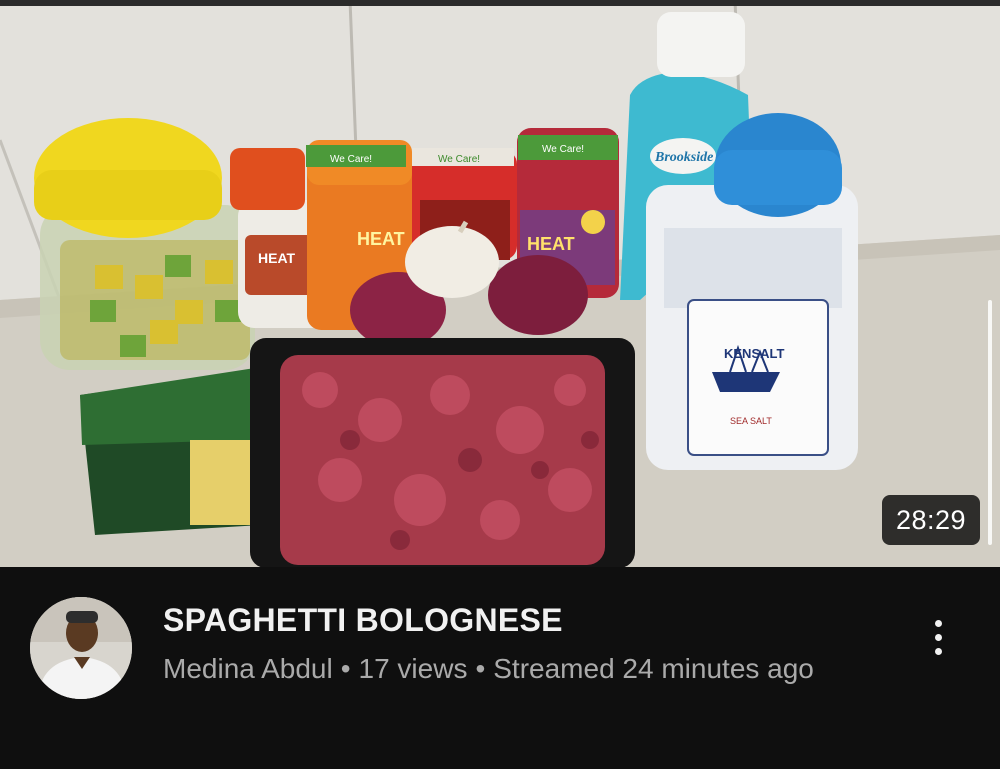 The image size is (1000, 769). I want to click on avatar-icon, so click(81, 648).